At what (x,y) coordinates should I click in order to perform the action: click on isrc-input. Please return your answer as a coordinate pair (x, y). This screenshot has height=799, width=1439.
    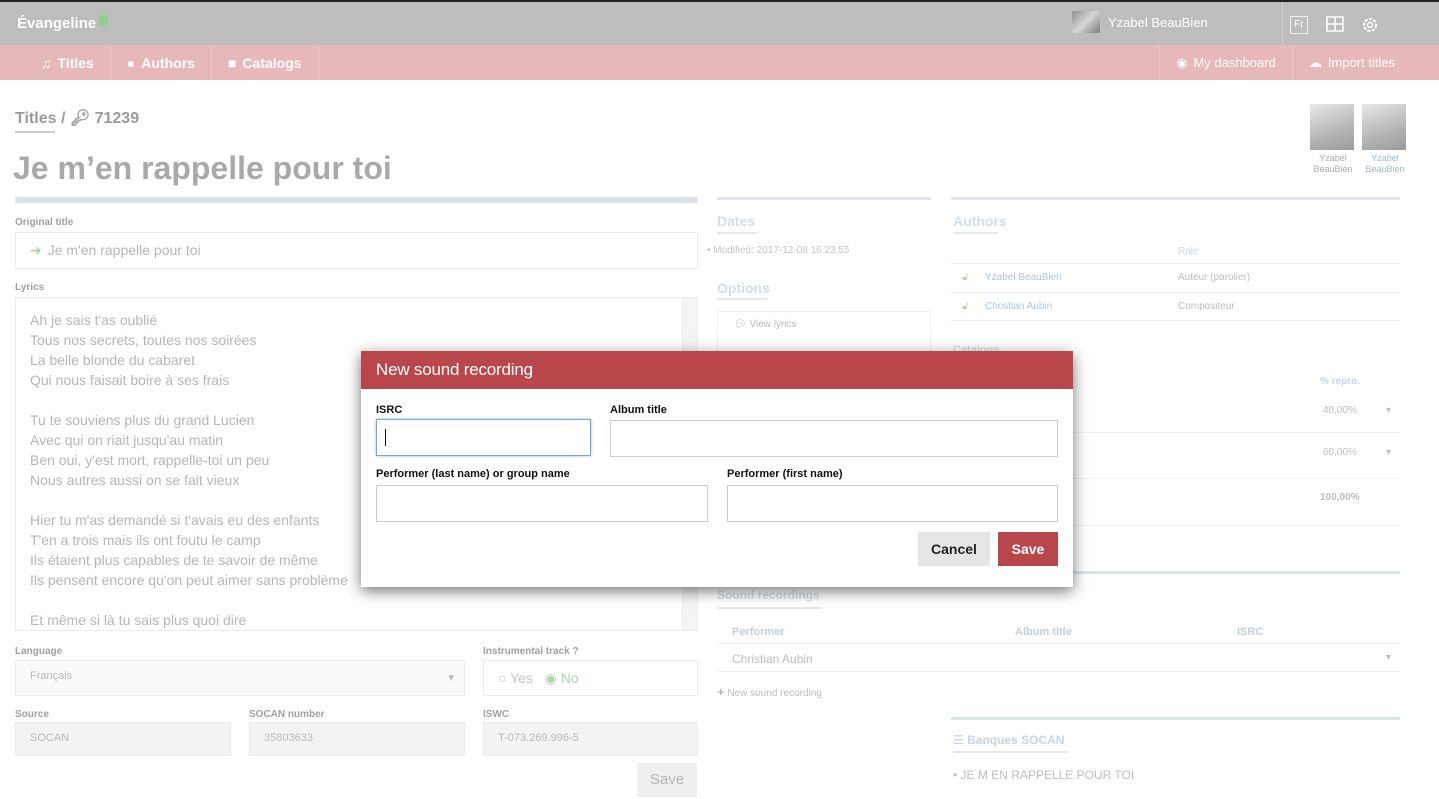
    Looking at the image, I should click on (483, 437).